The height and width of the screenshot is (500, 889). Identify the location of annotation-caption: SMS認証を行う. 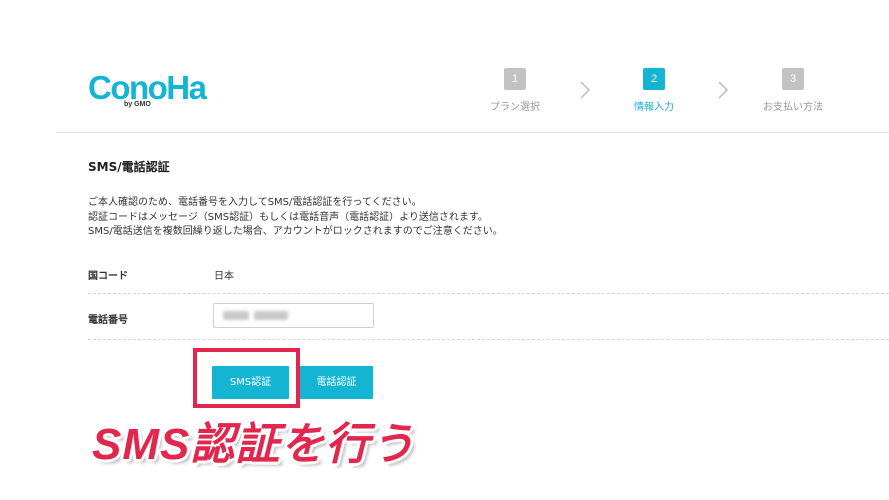
(254, 444).